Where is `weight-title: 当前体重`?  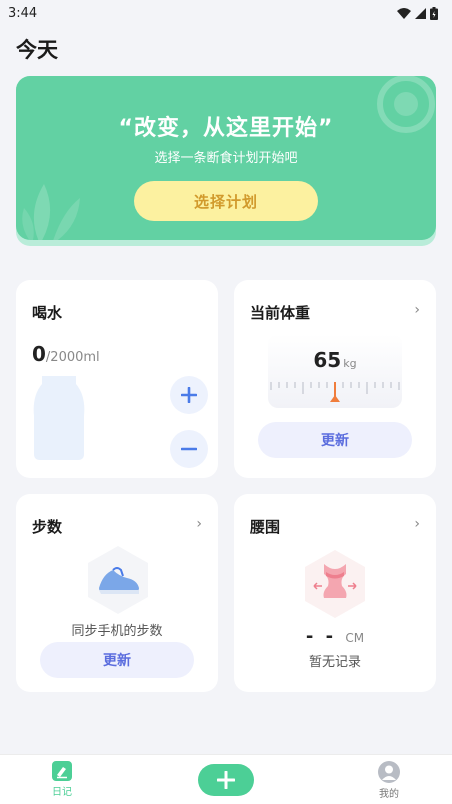 weight-title: 当前体重 is located at coordinates (280, 313).